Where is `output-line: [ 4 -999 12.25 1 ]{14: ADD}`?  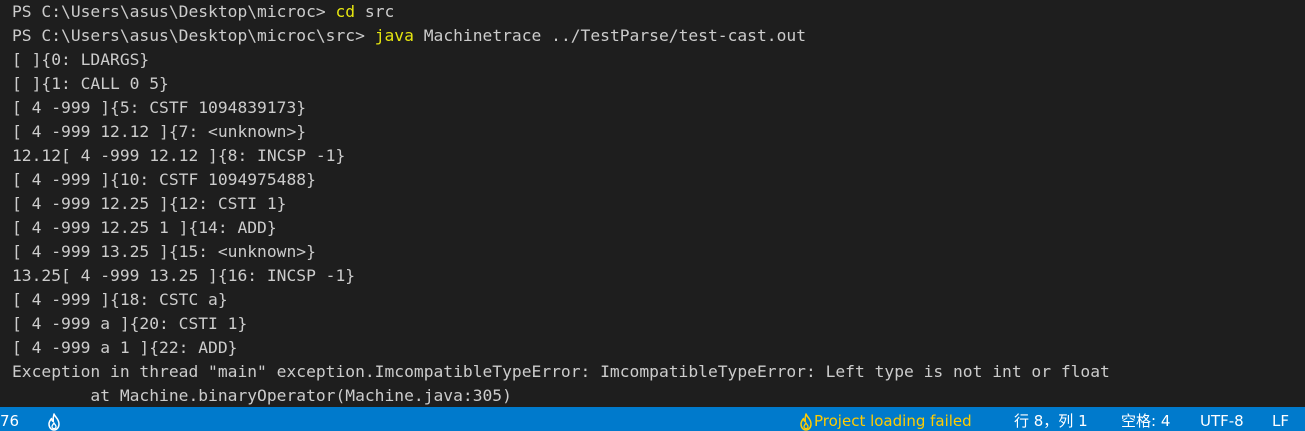
output-line: [ 4 -999 12.25 1 ]{14: ADD} is located at coordinates (144, 227).